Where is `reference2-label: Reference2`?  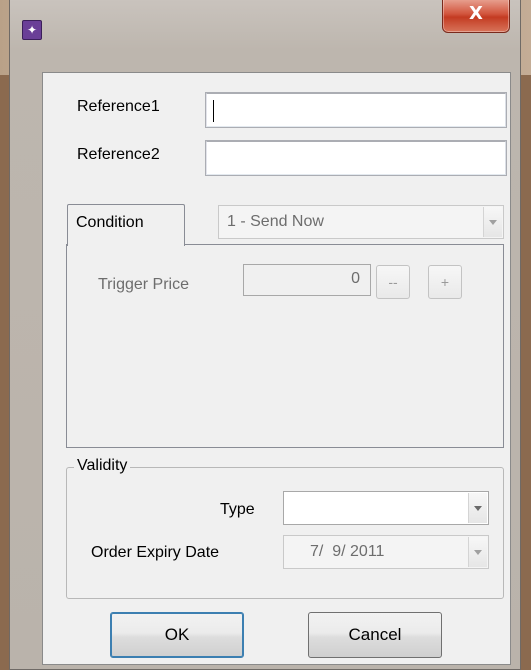
reference2-label: Reference2 is located at coordinates (118, 154).